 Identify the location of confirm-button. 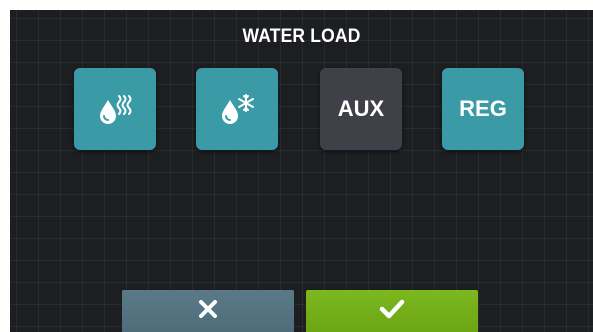
(392, 311).